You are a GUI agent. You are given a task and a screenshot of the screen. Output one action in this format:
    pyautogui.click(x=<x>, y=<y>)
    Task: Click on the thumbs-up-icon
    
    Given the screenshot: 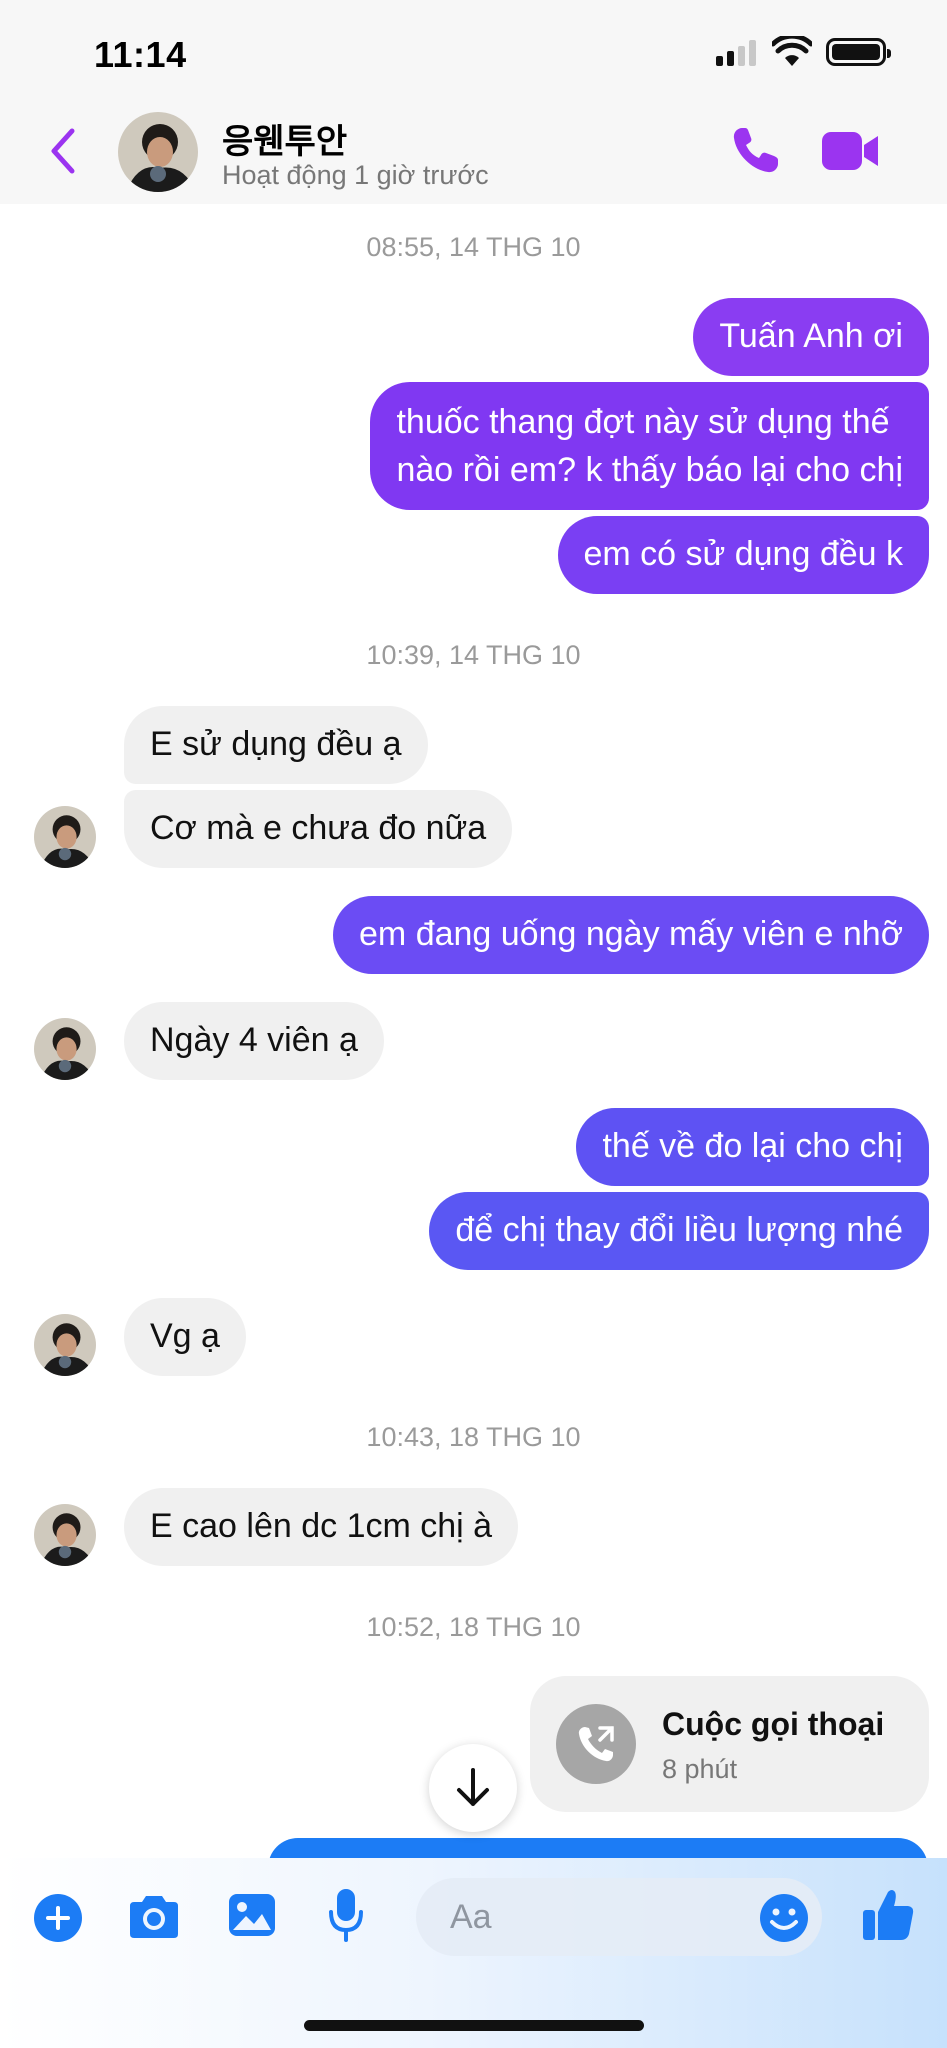 What is the action you would take?
    pyautogui.click(x=888, y=1915)
    